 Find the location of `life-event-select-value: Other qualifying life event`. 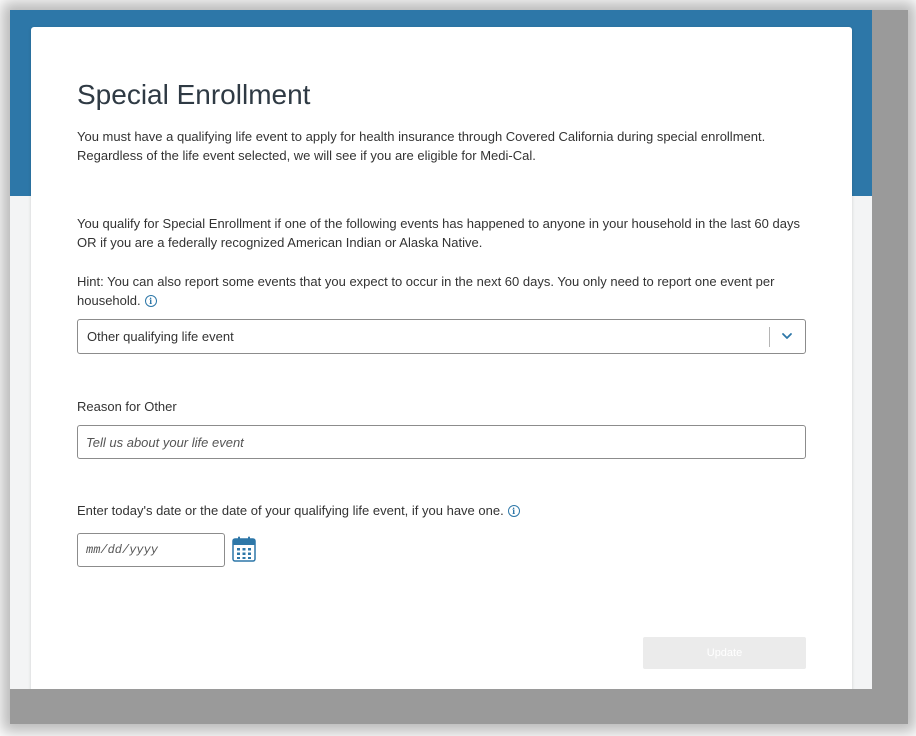

life-event-select-value: Other qualifying life event is located at coordinates (160, 336).